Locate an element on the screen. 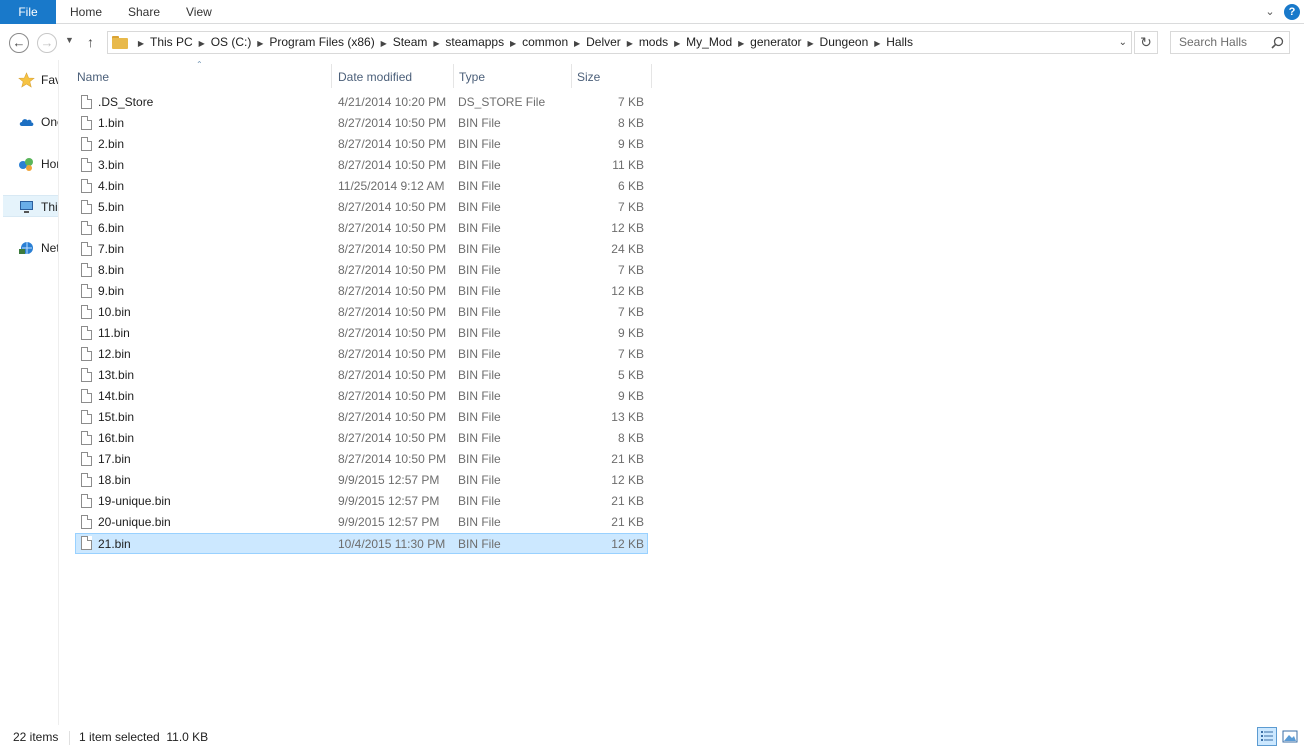 The width and height of the screenshot is (1304, 749). breadcrumb-item: steamapps is located at coordinates (474, 42).